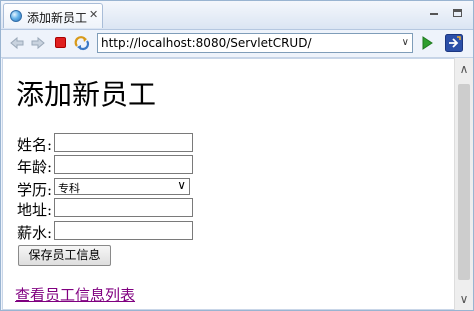  What do you see at coordinates (35, 210) in the screenshot?
I see `address-label: 地址:` at bounding box center [35, 210].